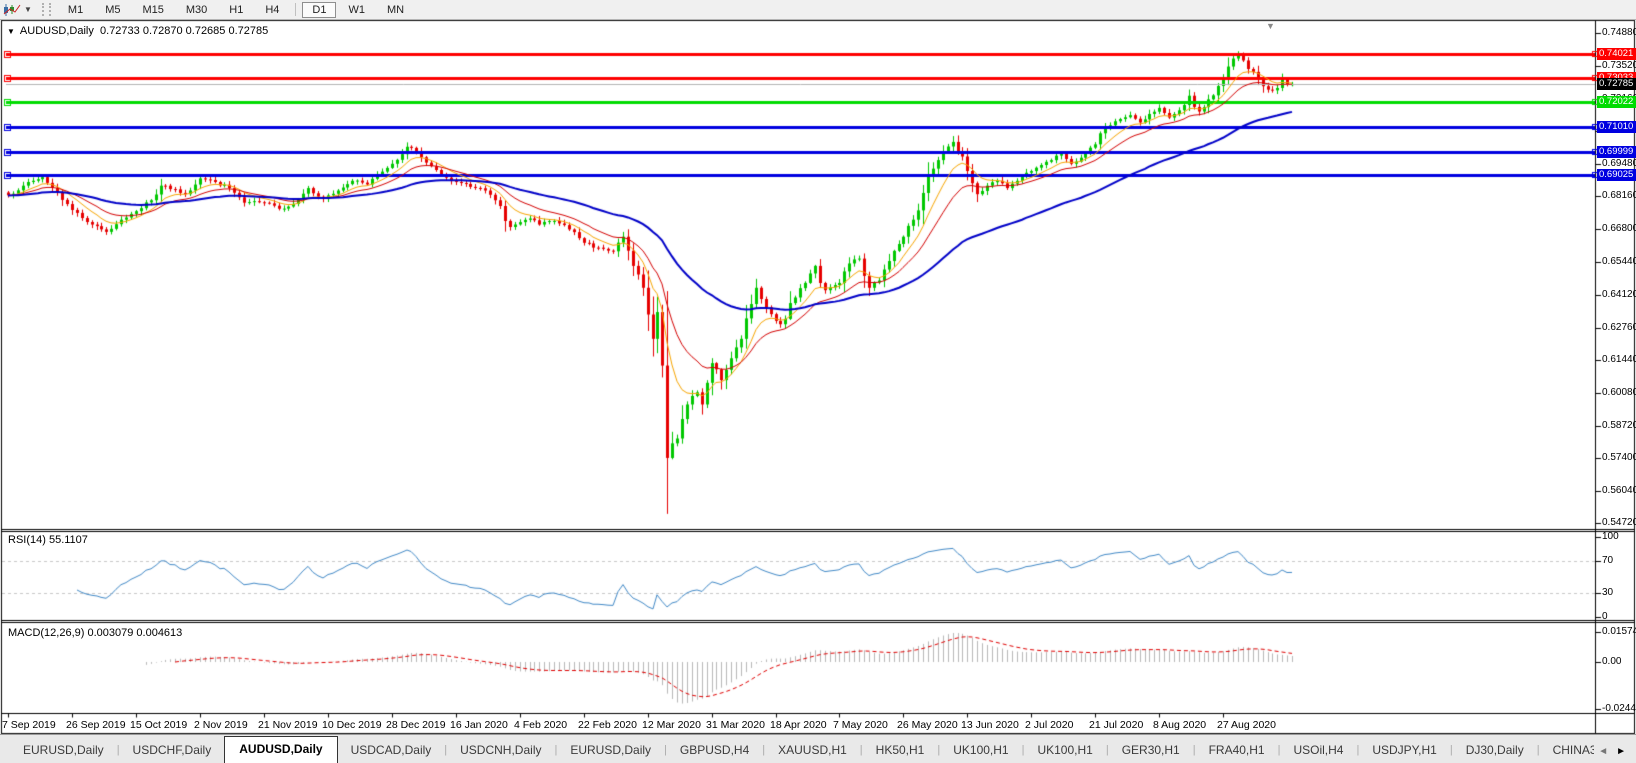  What do you see at coordinates (541, 725) in the screenshot?
I see `date-tick-label: 4 Feb 2020` at bounding box center [541, 725].